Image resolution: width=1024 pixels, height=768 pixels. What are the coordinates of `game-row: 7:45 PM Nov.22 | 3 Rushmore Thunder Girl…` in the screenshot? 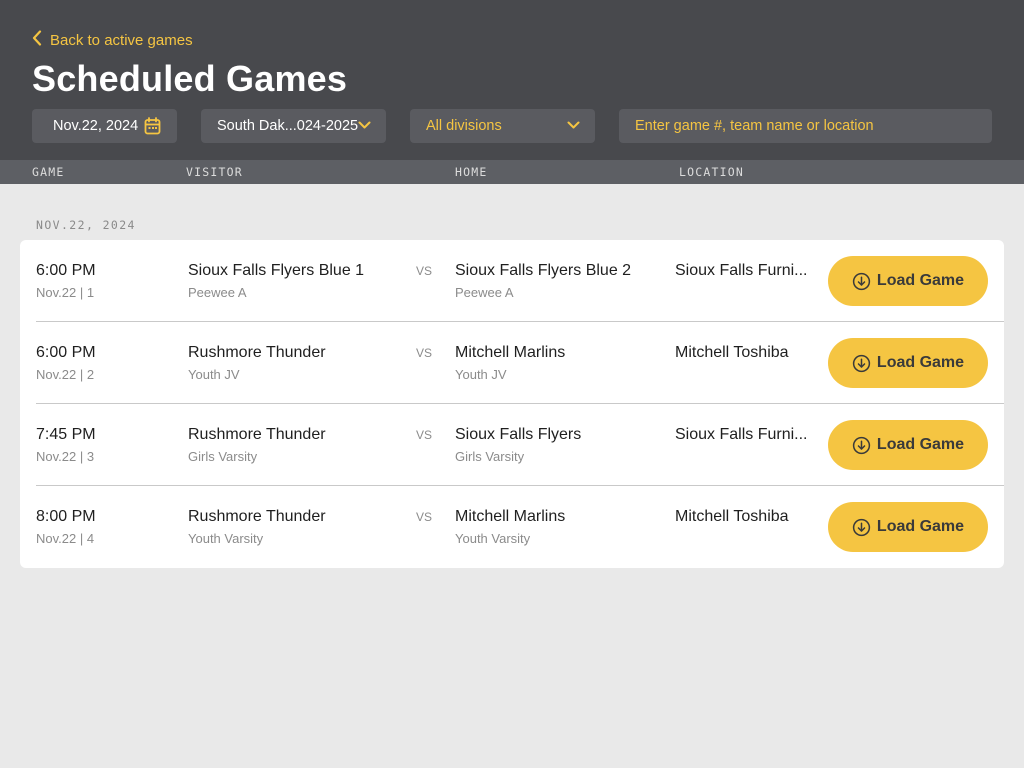 It's located at (512, 445).